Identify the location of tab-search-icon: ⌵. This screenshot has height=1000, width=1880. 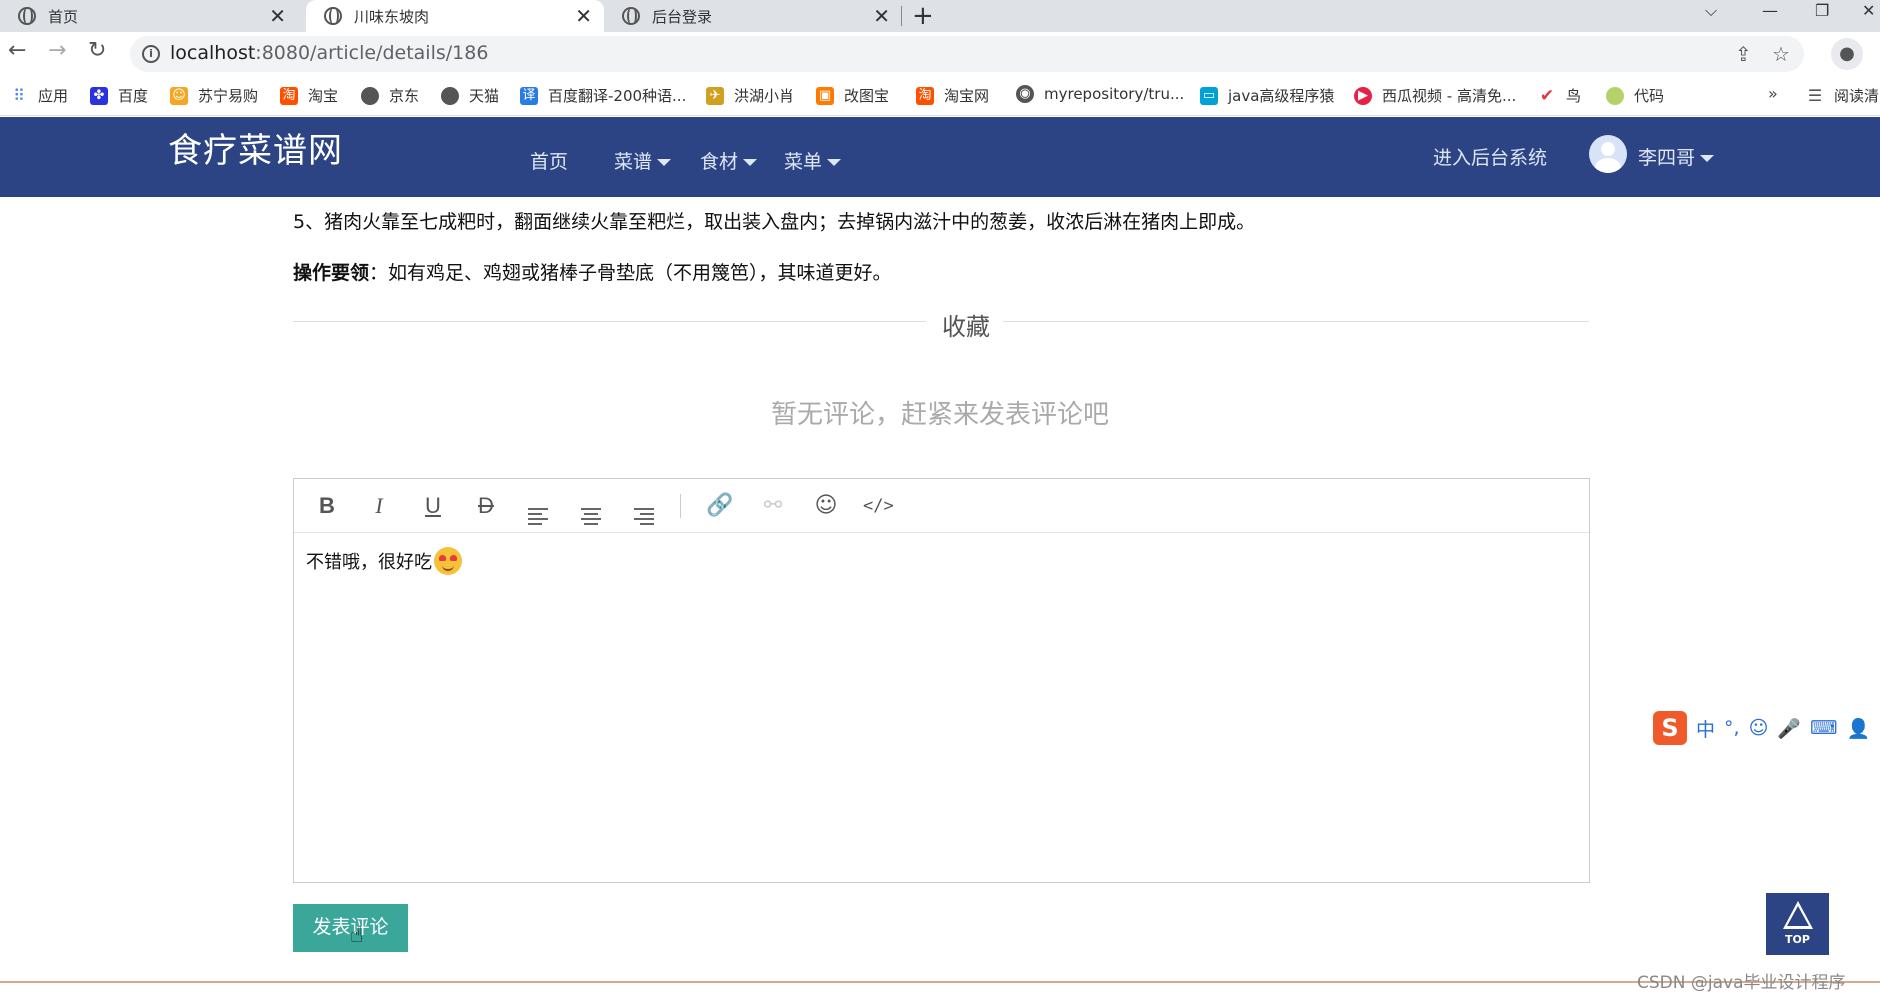
(1711, 16).